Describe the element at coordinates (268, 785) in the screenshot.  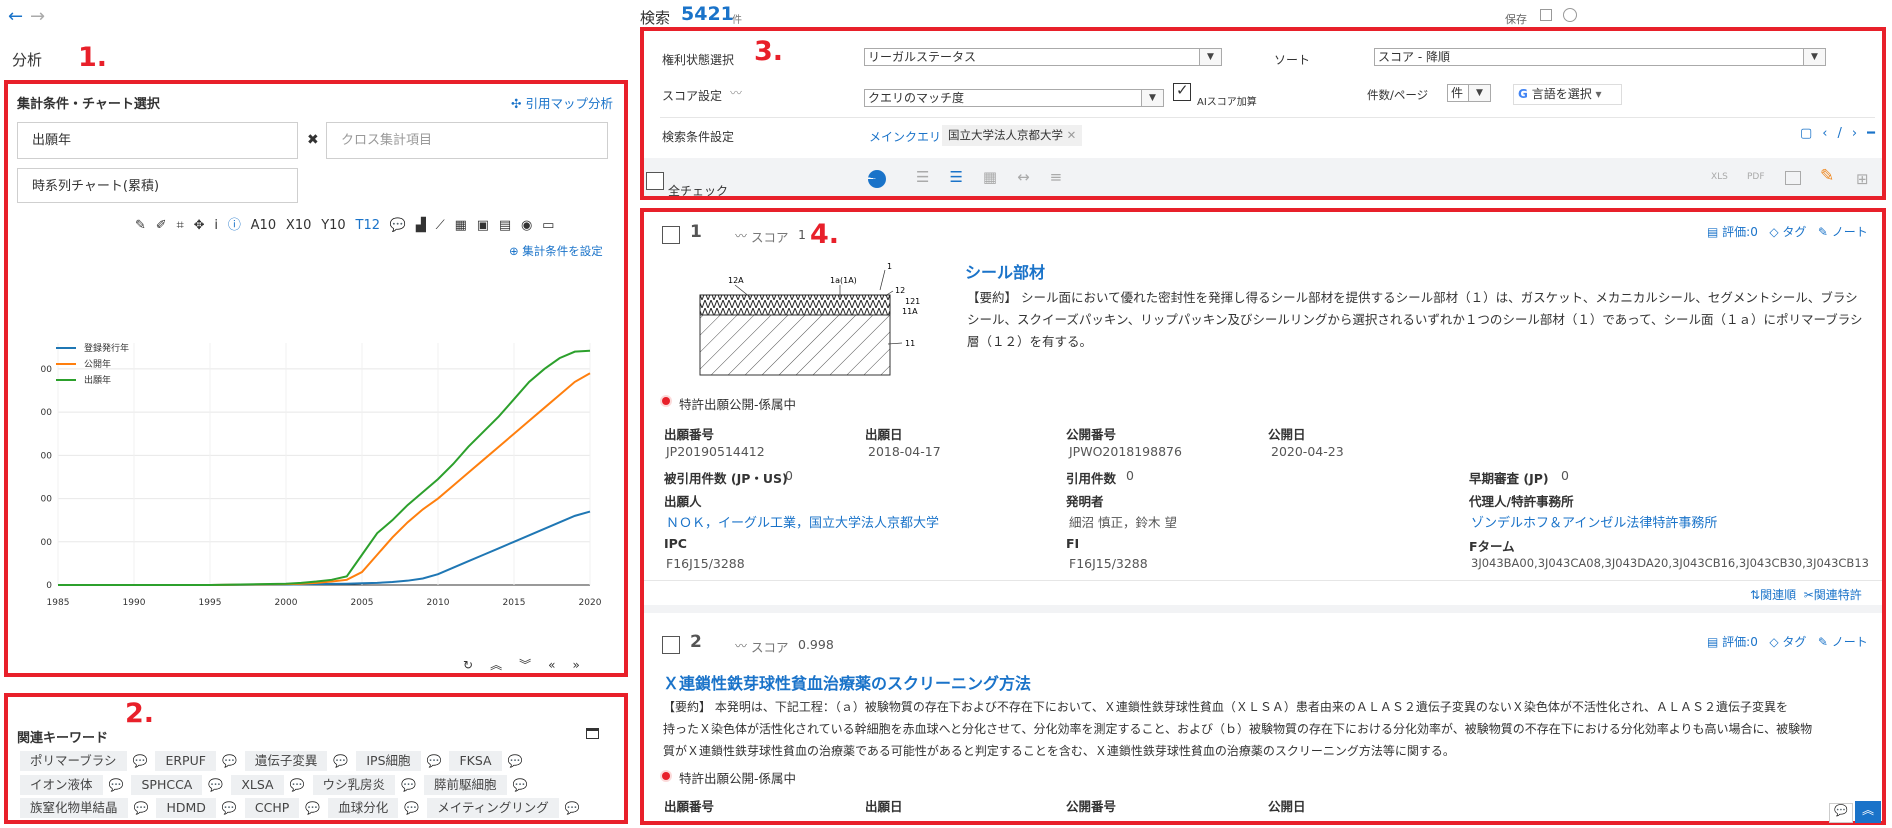
I see `keyword-item: XLSA 💬` at that location.